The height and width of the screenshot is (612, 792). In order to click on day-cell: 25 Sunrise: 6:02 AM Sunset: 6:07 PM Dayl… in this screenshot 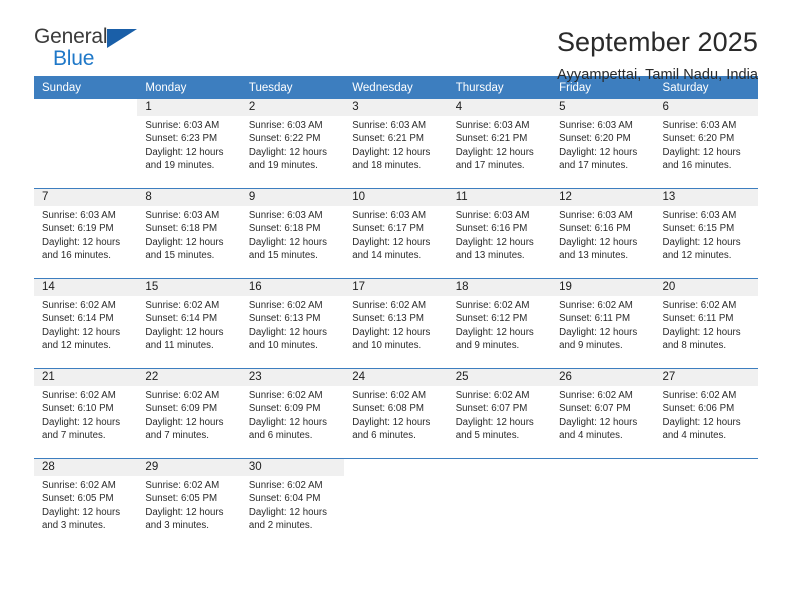, I will do `click(499, 413)`.